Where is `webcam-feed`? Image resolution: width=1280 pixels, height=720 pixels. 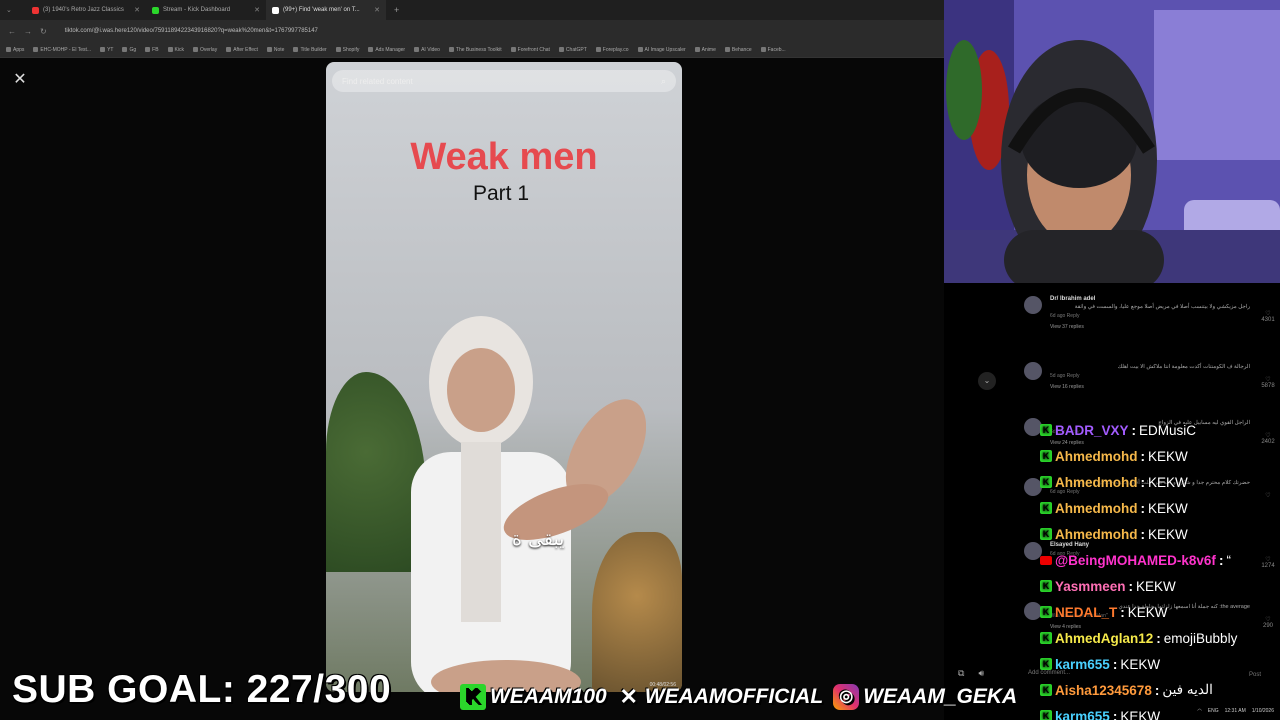
webcam-feed is located at coordinates (1112, 141).